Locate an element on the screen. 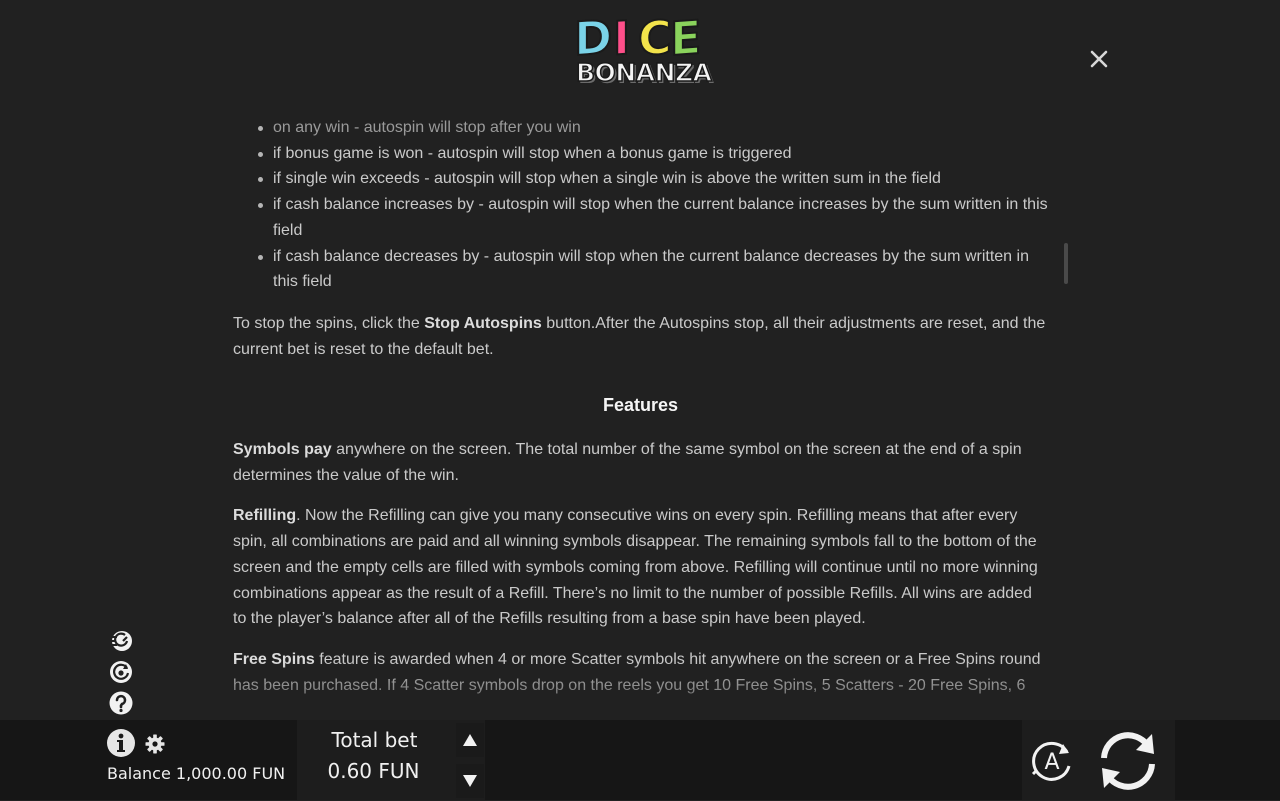  help-icon is located at coordinates (121, 703).